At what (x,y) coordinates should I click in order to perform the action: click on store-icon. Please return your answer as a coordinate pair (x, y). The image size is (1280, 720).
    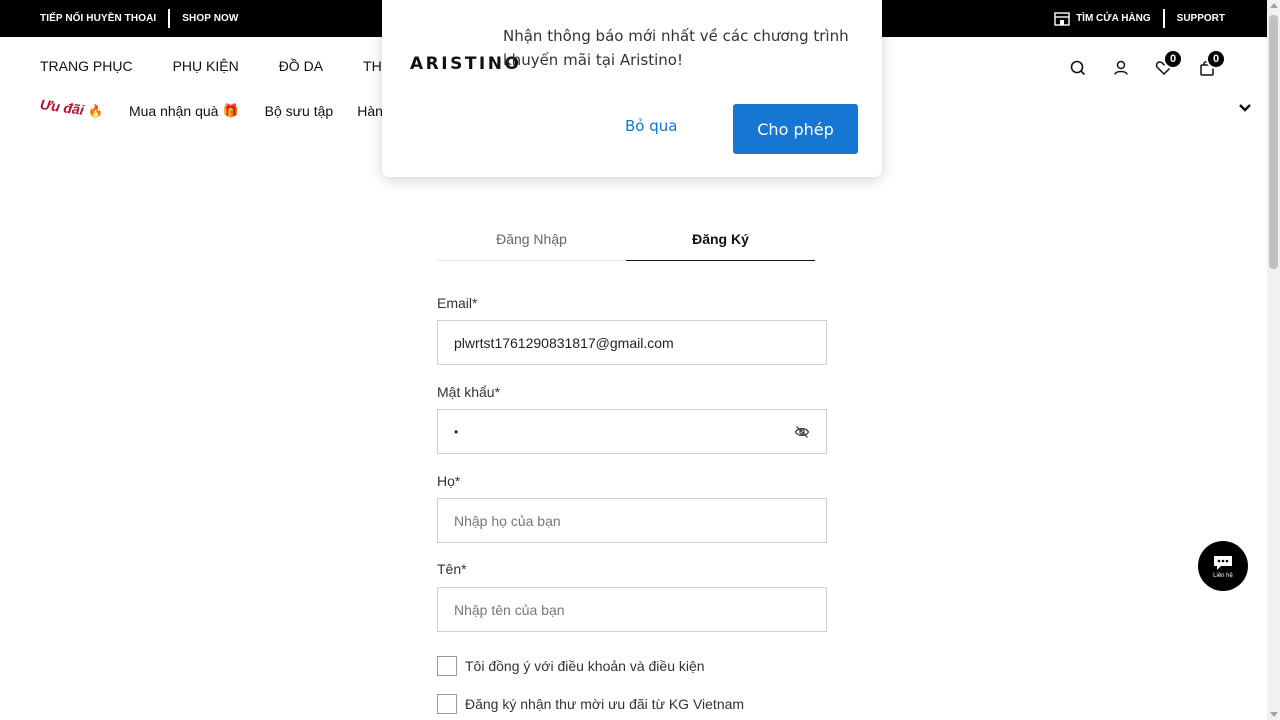
    Looking at the image, I should click on (1062, 18).